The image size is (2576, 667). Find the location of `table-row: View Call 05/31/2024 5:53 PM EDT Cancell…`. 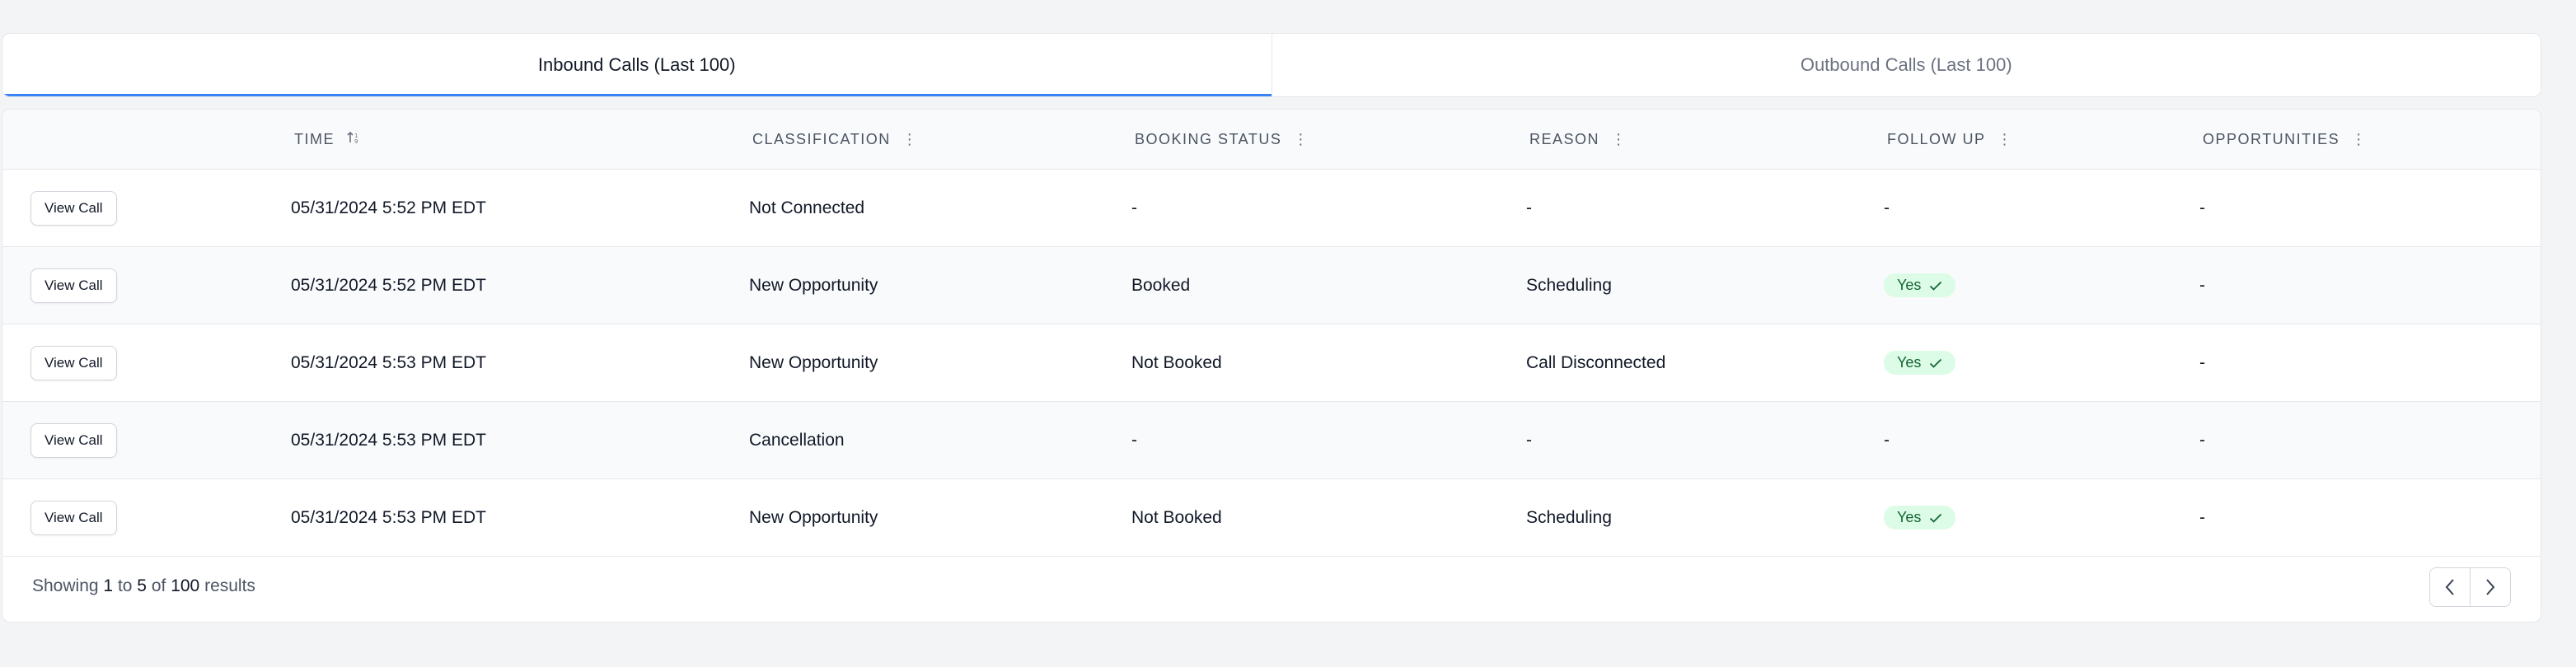

table-row: View Call 05/31/2024 5:53 PM EDT Cancell… is located at coordinates (1271, 440).